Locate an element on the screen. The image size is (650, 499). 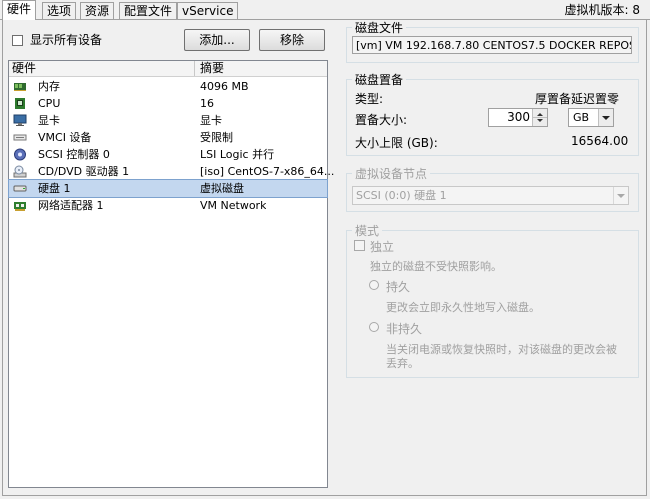
provisioned-size-value: 300 is located at coordinates (518, 117).